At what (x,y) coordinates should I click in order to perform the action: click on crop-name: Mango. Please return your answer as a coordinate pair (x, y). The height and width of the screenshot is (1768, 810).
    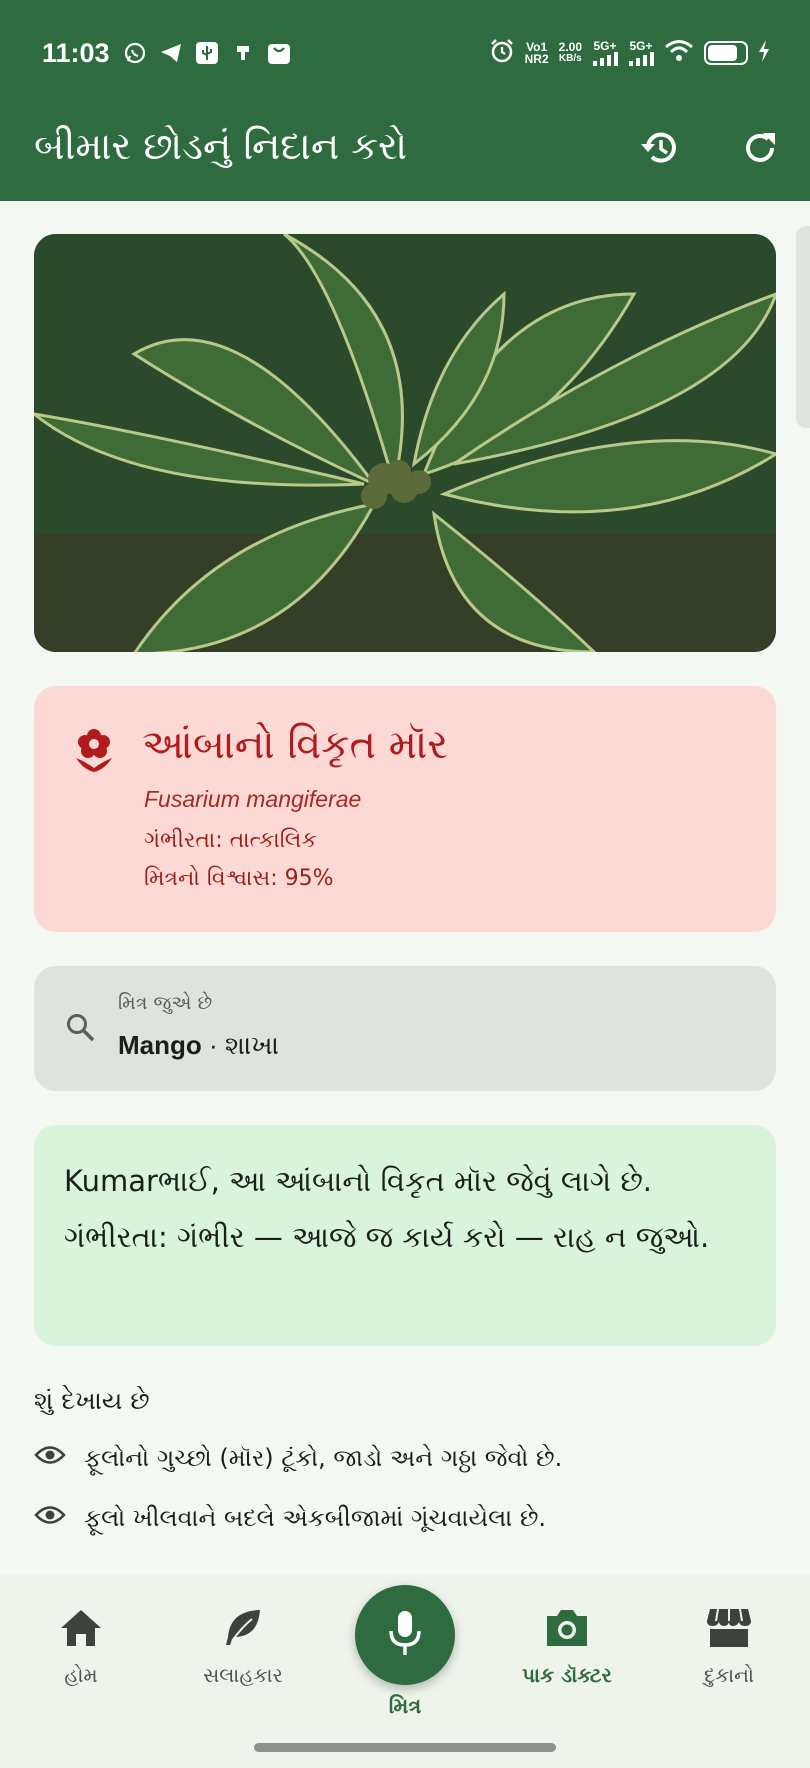
    Looking at the image, I should click on (160, 1045).